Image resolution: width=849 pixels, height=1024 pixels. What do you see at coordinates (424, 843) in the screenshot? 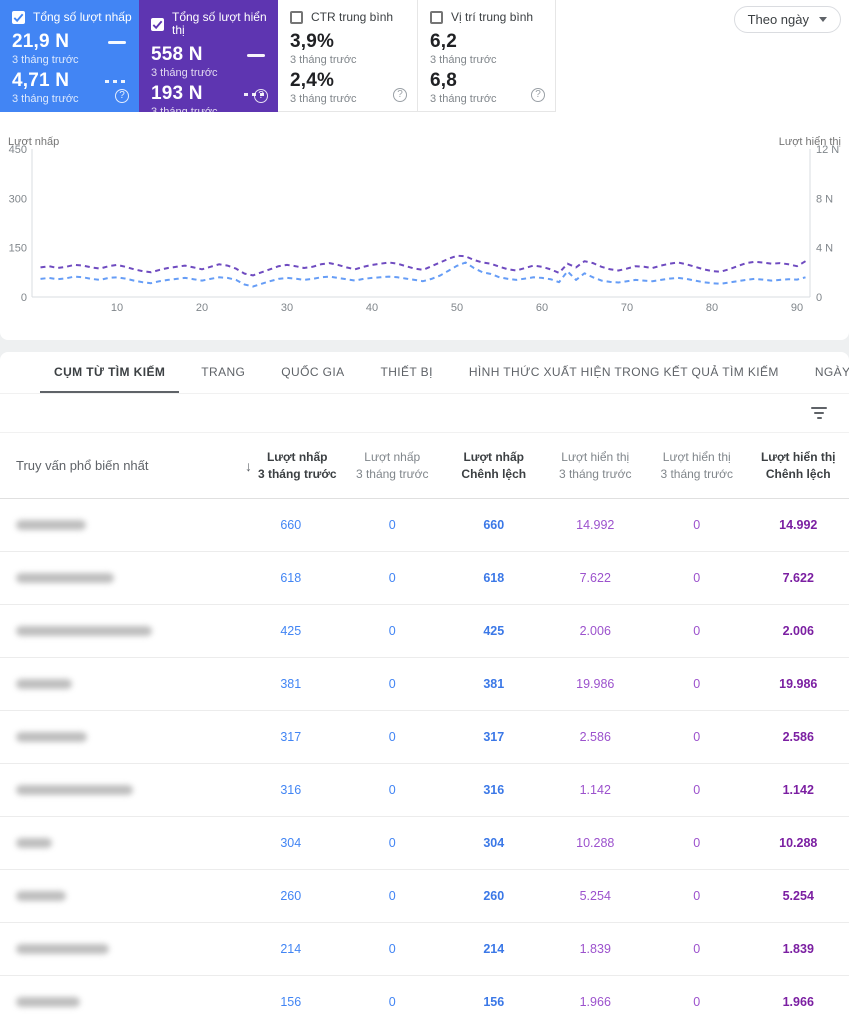
I see `table-row: 304 0 304 10.288 0 10.288` at bounding box center [424, 843].